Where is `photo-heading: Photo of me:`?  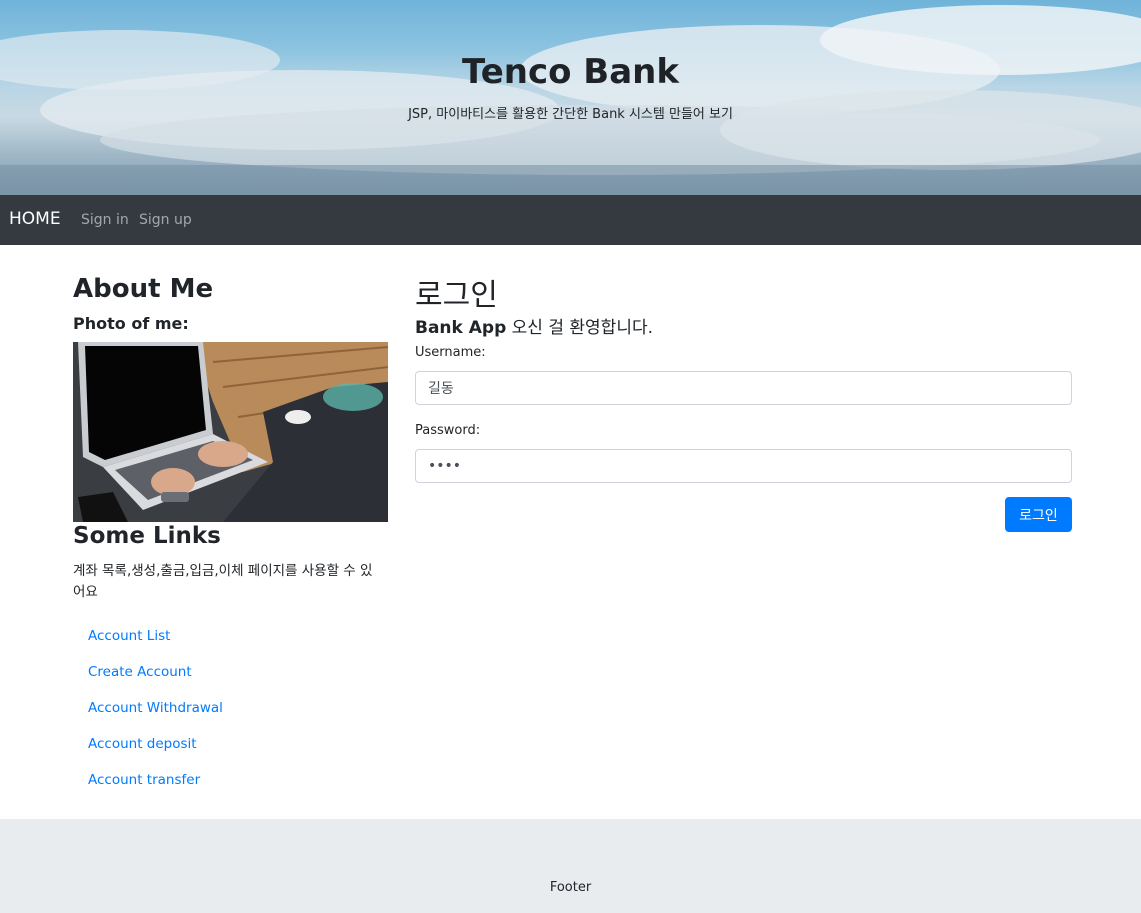
photo-heading: Photo of me: is located at coordinates (131, 323).